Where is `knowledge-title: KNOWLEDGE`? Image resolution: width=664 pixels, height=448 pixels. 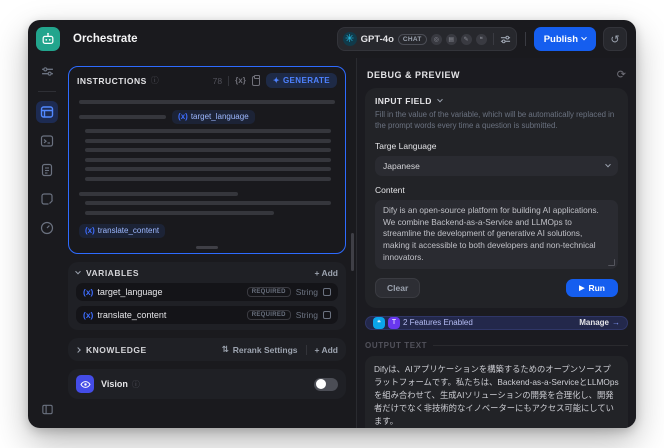 knowledge-title: KNOWLEDGE is located at coordinates (116, 349).